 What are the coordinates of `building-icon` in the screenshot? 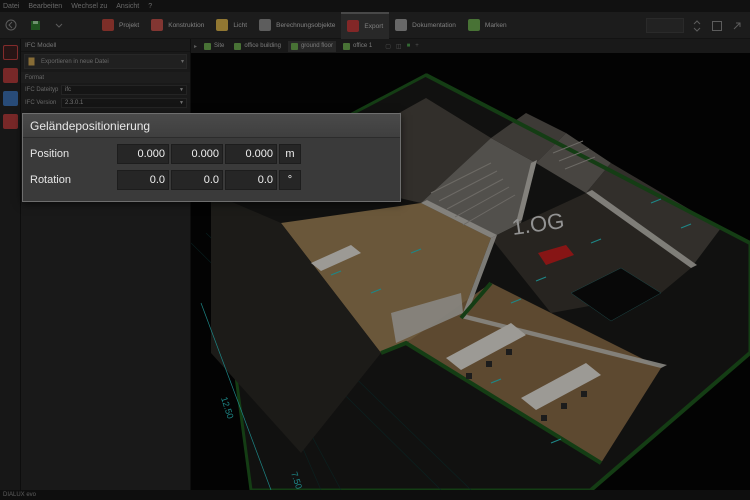 It's located at (238, 46).